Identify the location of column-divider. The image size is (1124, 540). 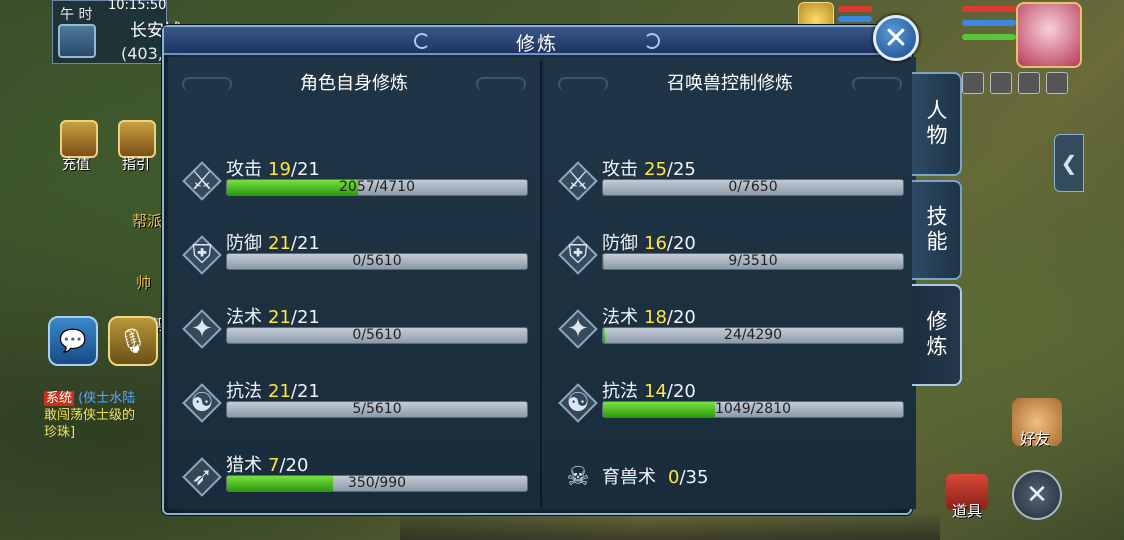
(541, 284).